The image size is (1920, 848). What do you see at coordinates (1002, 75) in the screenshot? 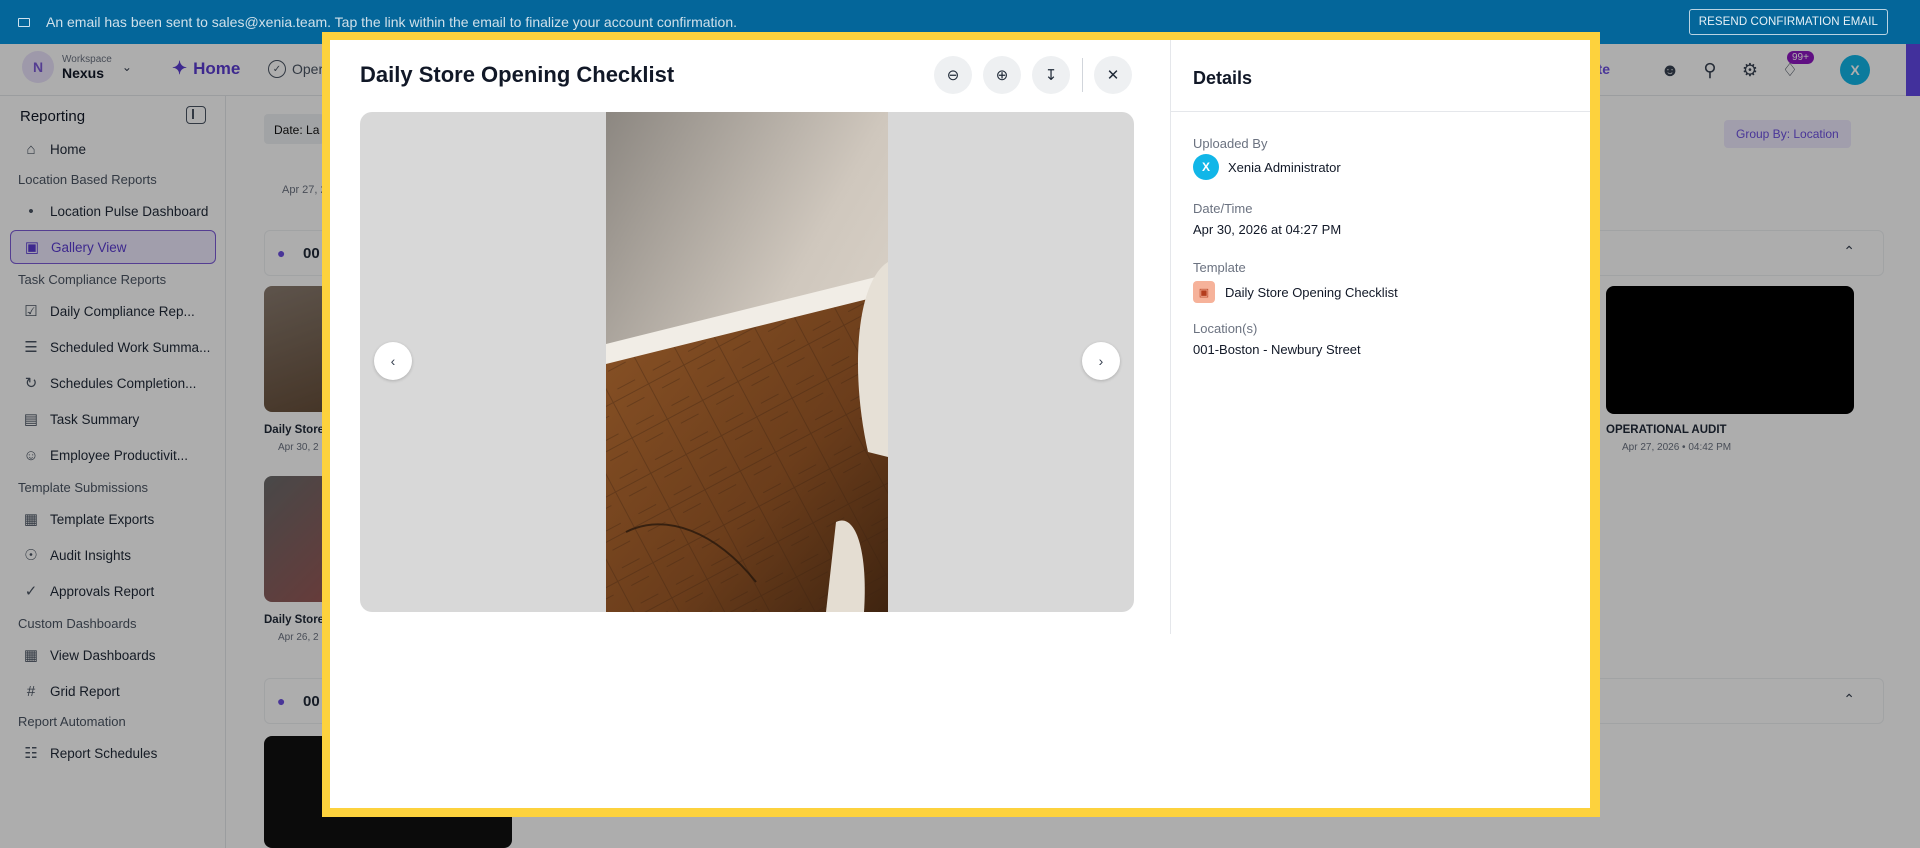
I see `zoom-in-icon: ⊕` at bounding box center [1002, 75].